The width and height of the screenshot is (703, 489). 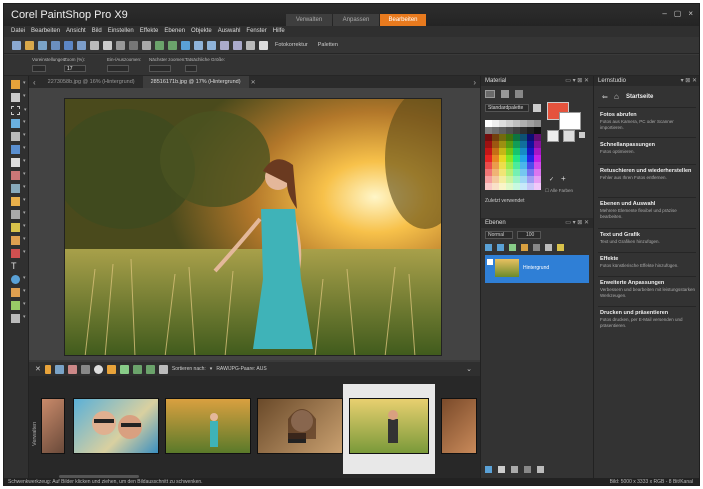 I want to click on save-icon, so click(x=68, y=45).